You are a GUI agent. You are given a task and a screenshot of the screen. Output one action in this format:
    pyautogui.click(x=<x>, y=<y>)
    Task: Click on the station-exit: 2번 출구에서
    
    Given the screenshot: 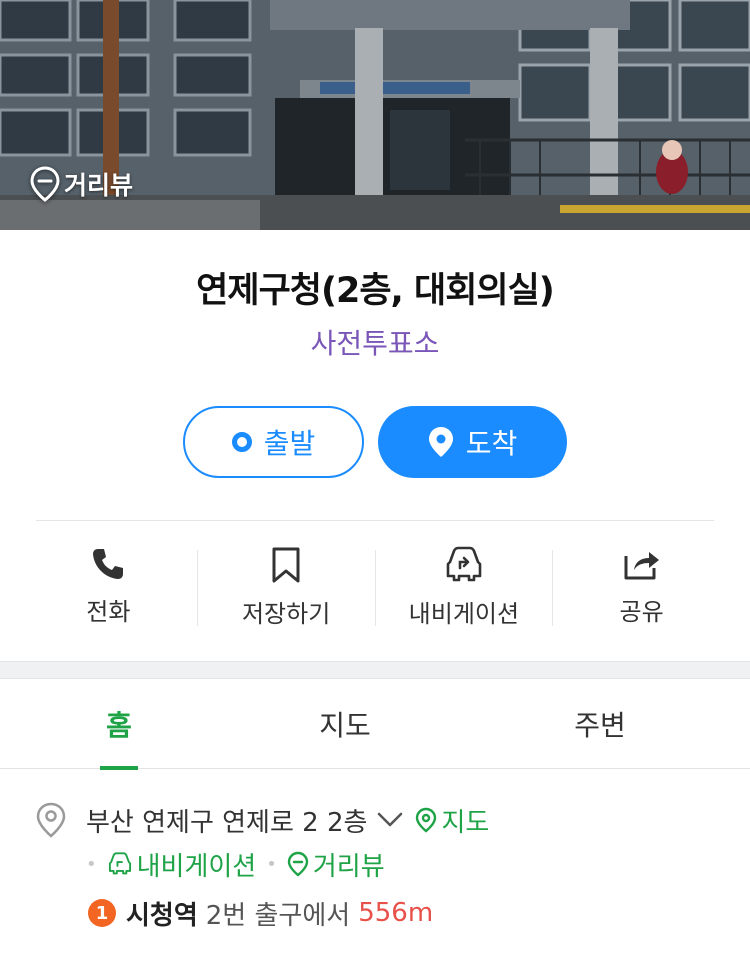 What is the action you would take?
    pyautogui.click(x=278, y=915)
    